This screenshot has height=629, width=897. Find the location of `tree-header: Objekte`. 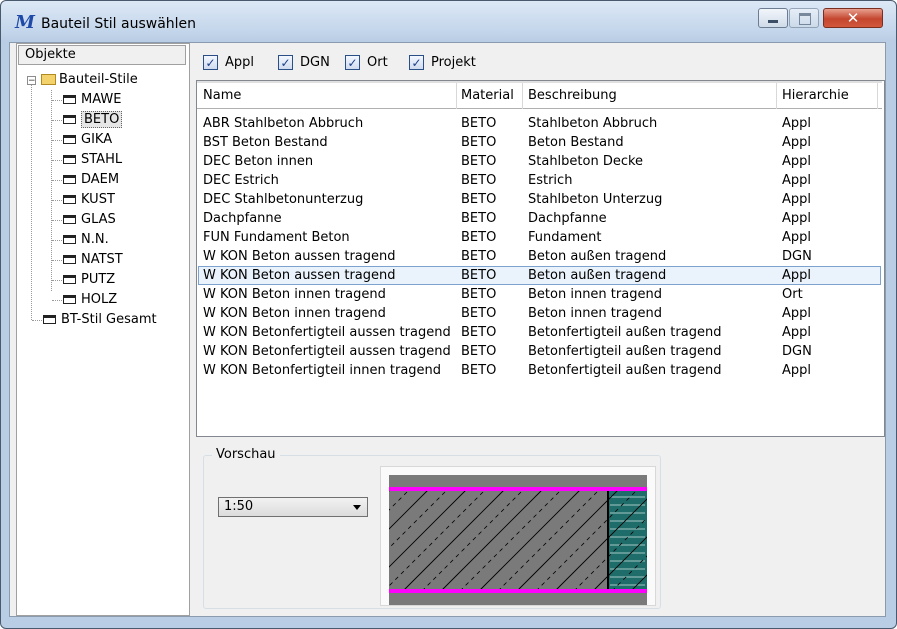

tree-header: Objekte is located at coordinates (102, 55).